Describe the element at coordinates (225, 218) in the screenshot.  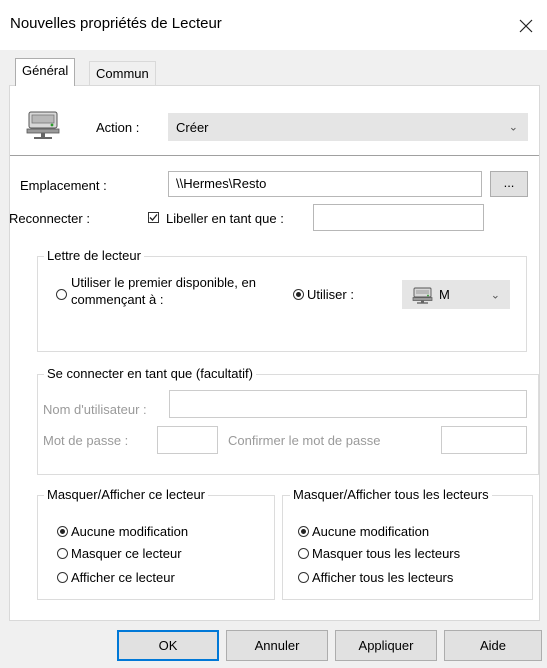
I see `libeller-label: Libeller en tant que :` at that location.